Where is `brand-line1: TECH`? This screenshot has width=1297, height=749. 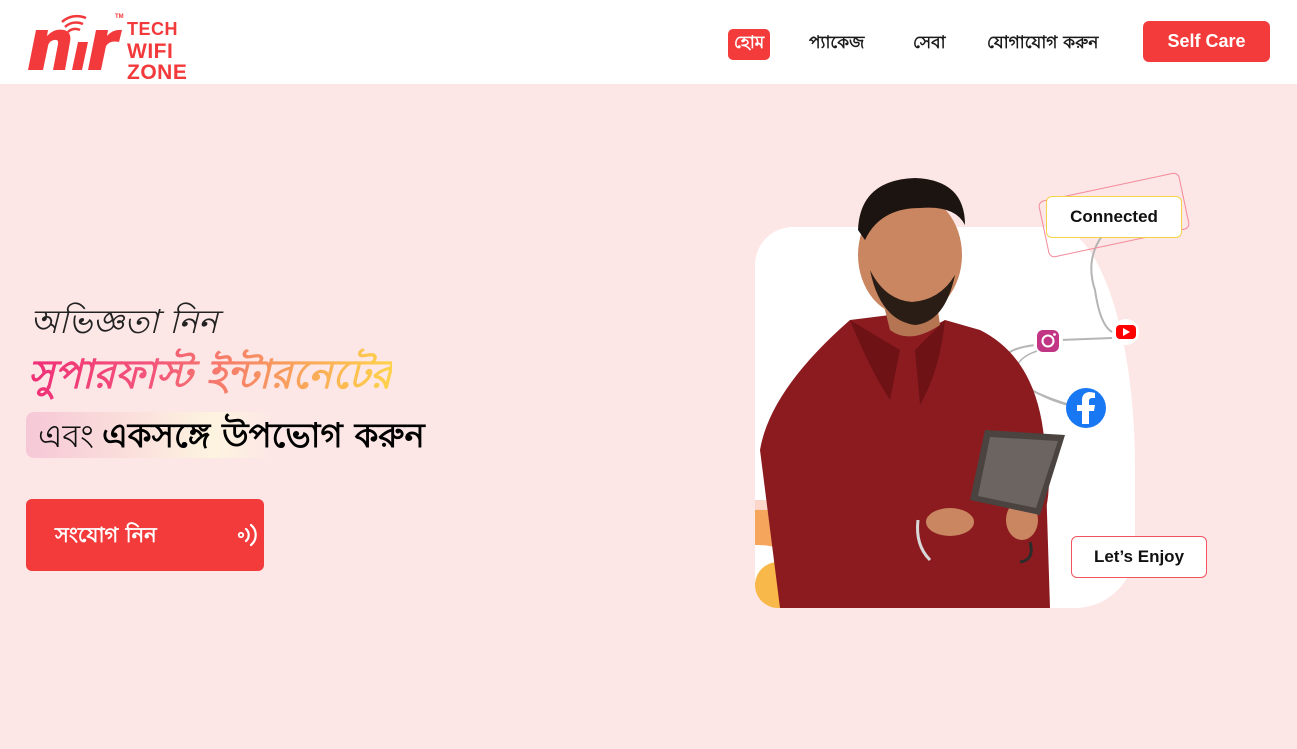
brand-line1: TECH is located at coordinates (152, 29).